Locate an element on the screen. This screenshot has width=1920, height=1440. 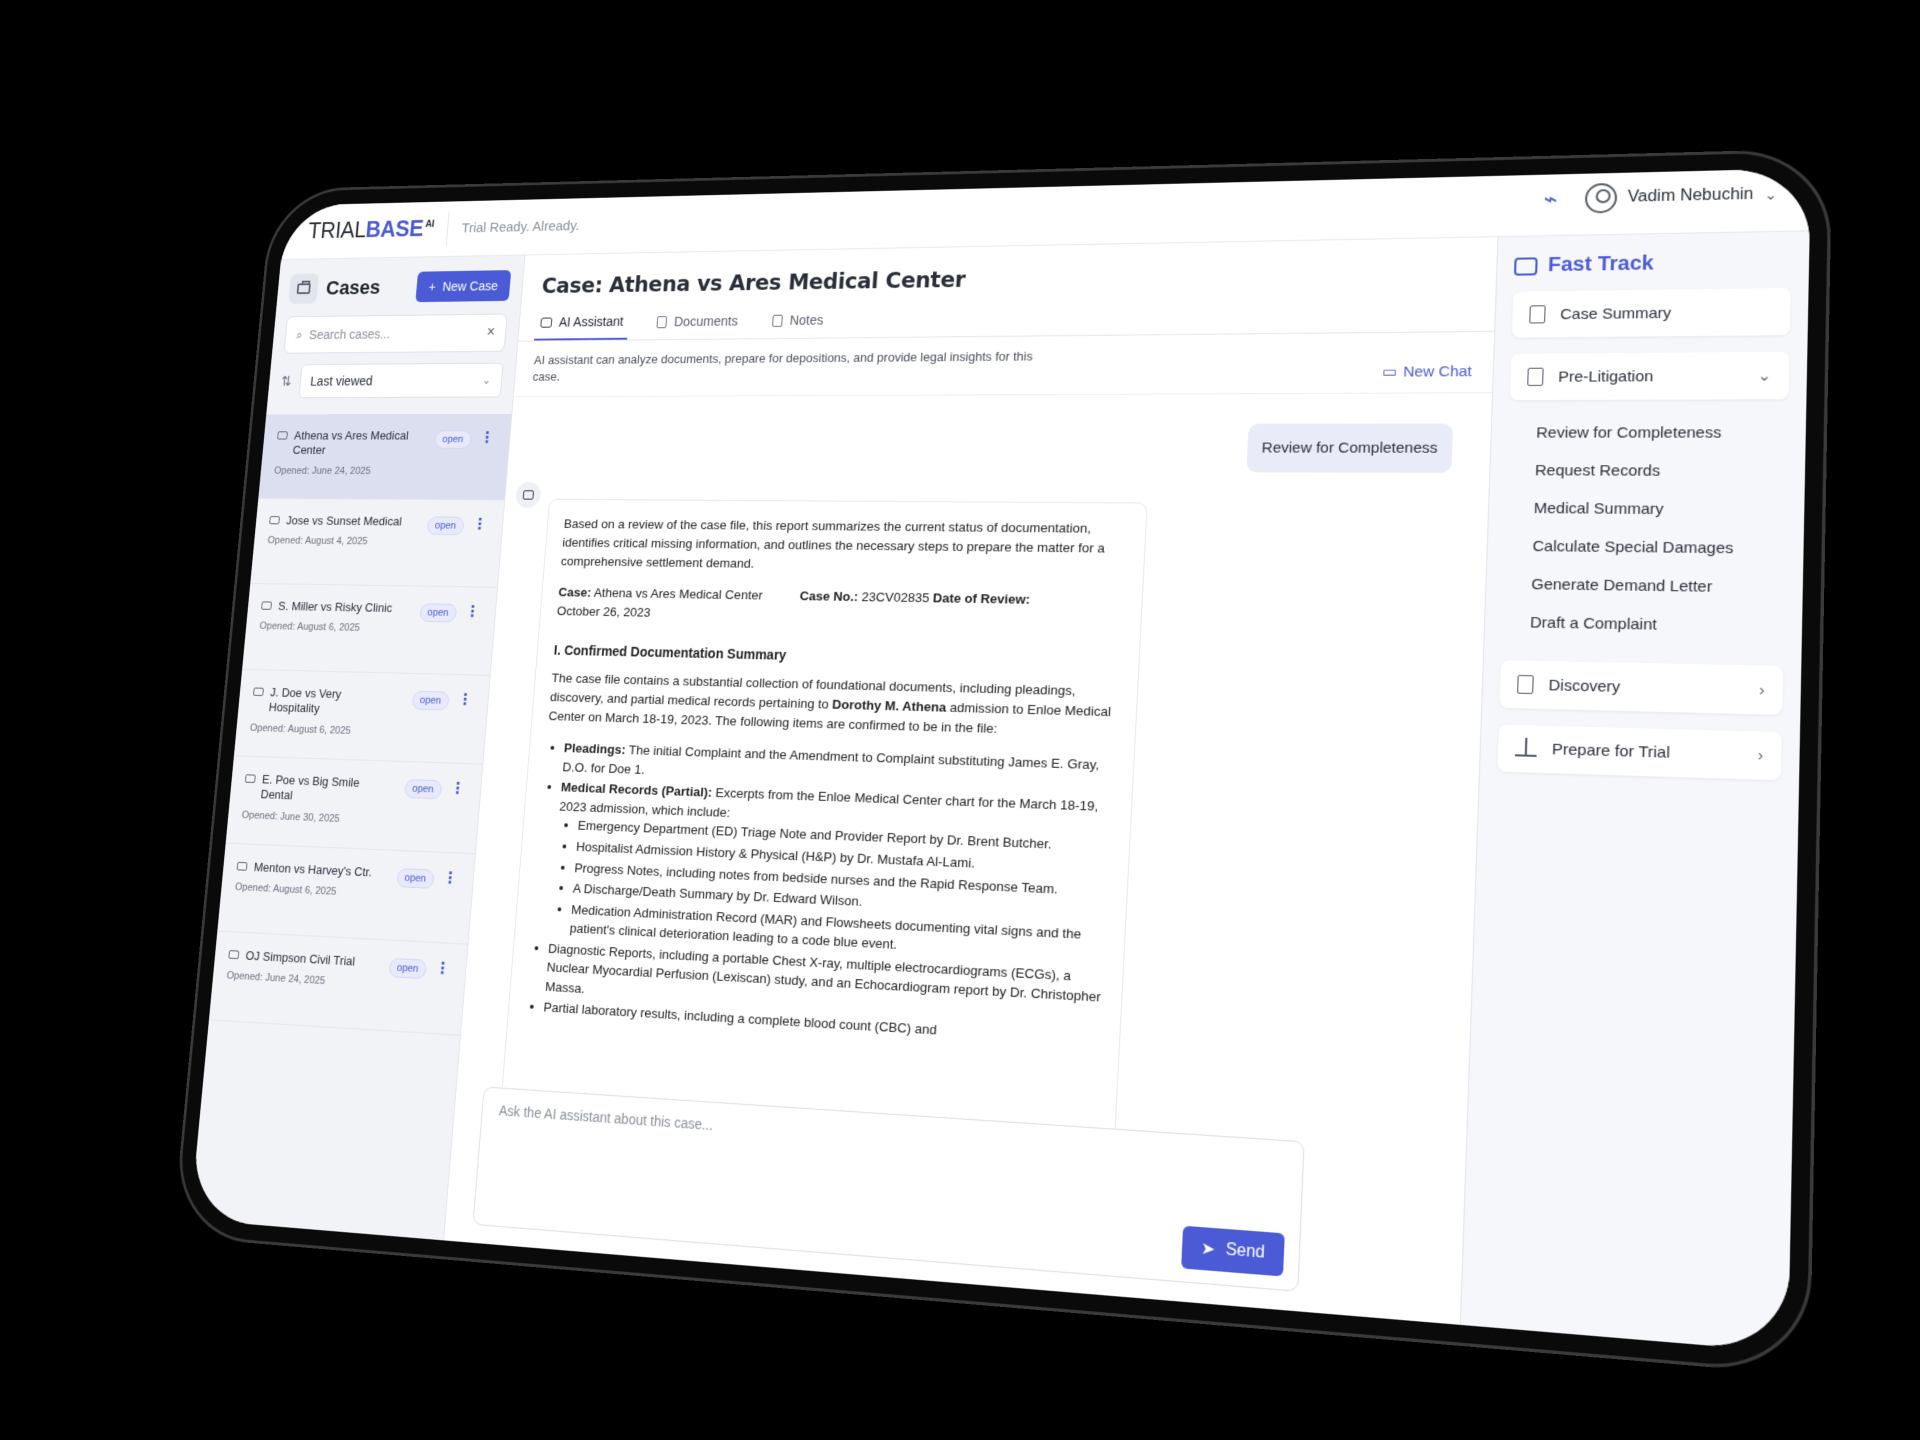
user-menu: Vadim Nebuchin ⌄ is located at coordinates (1681, 196).